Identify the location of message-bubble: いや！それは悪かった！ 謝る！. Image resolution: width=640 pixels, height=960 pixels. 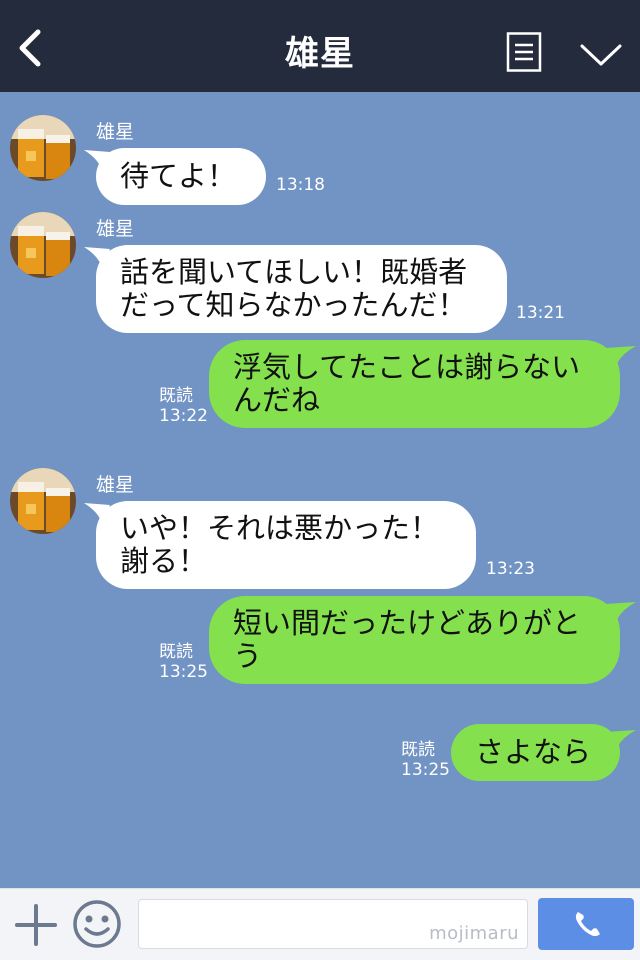
(286, 545).